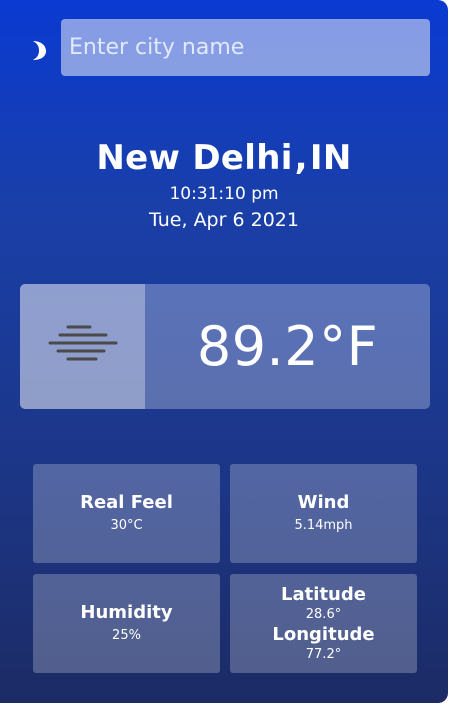 The image size is (451, 703). Describe the element at coordinates (245, 47) in the screenshot. I see `city-search-input` at that location.